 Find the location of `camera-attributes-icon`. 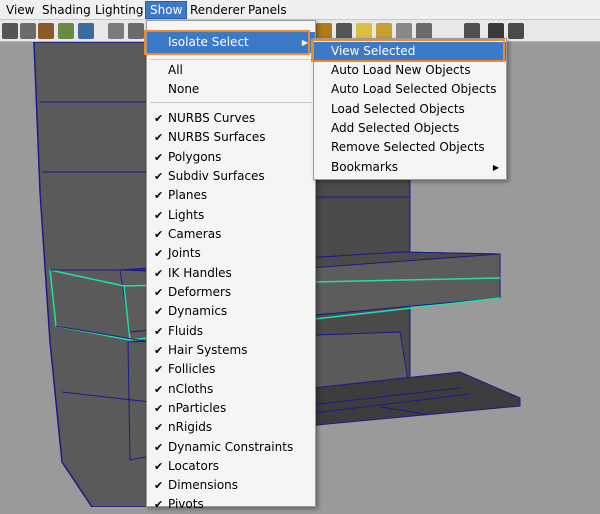

camera-attributes-icon is located at coordinates (28, 31).